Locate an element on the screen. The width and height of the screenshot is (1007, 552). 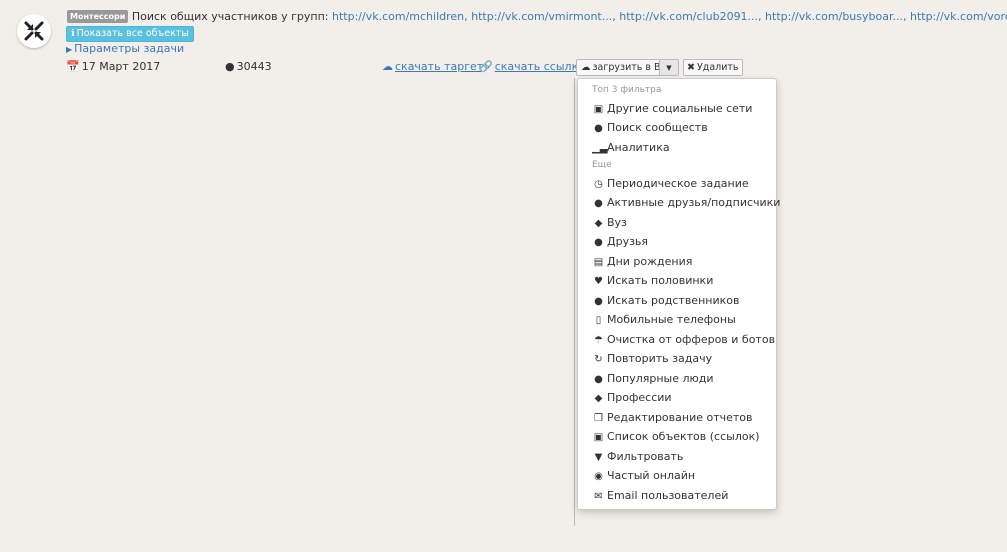
download-target-link: ☁ скачать таргет is located at coordinates (432, 66).